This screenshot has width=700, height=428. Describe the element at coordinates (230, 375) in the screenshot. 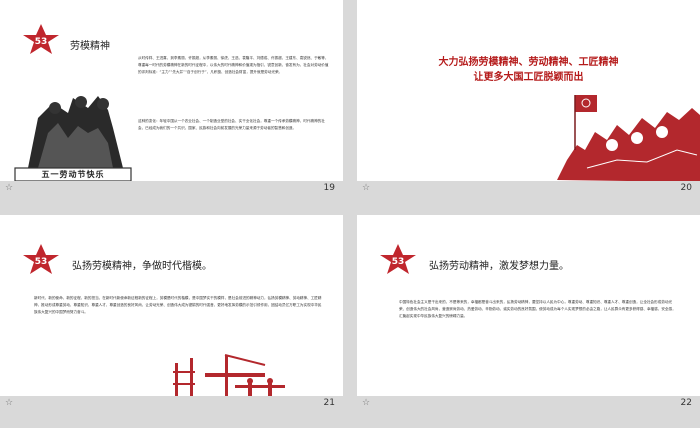

I see `construction-illustration` at that location.